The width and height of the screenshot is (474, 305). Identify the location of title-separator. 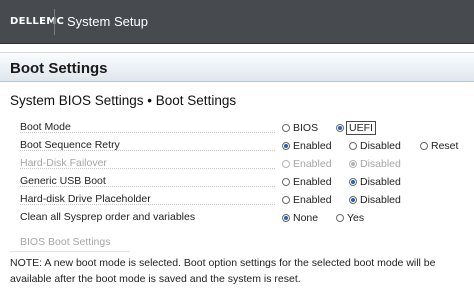
(54, 22).